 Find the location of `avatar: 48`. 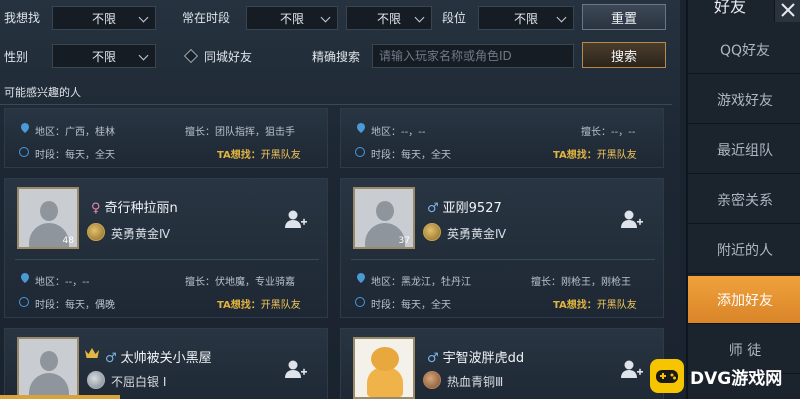

avatar: 48 is located at coordinates (48, 218).